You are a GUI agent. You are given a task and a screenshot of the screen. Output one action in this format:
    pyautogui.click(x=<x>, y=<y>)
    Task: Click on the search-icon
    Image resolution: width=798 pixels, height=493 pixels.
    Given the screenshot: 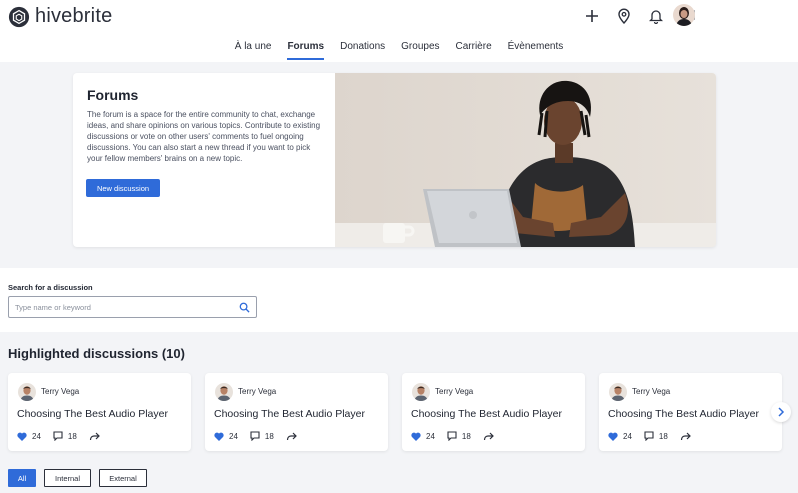 What is the action you would take?
    pyautogui.click(x=244, y=307)
    